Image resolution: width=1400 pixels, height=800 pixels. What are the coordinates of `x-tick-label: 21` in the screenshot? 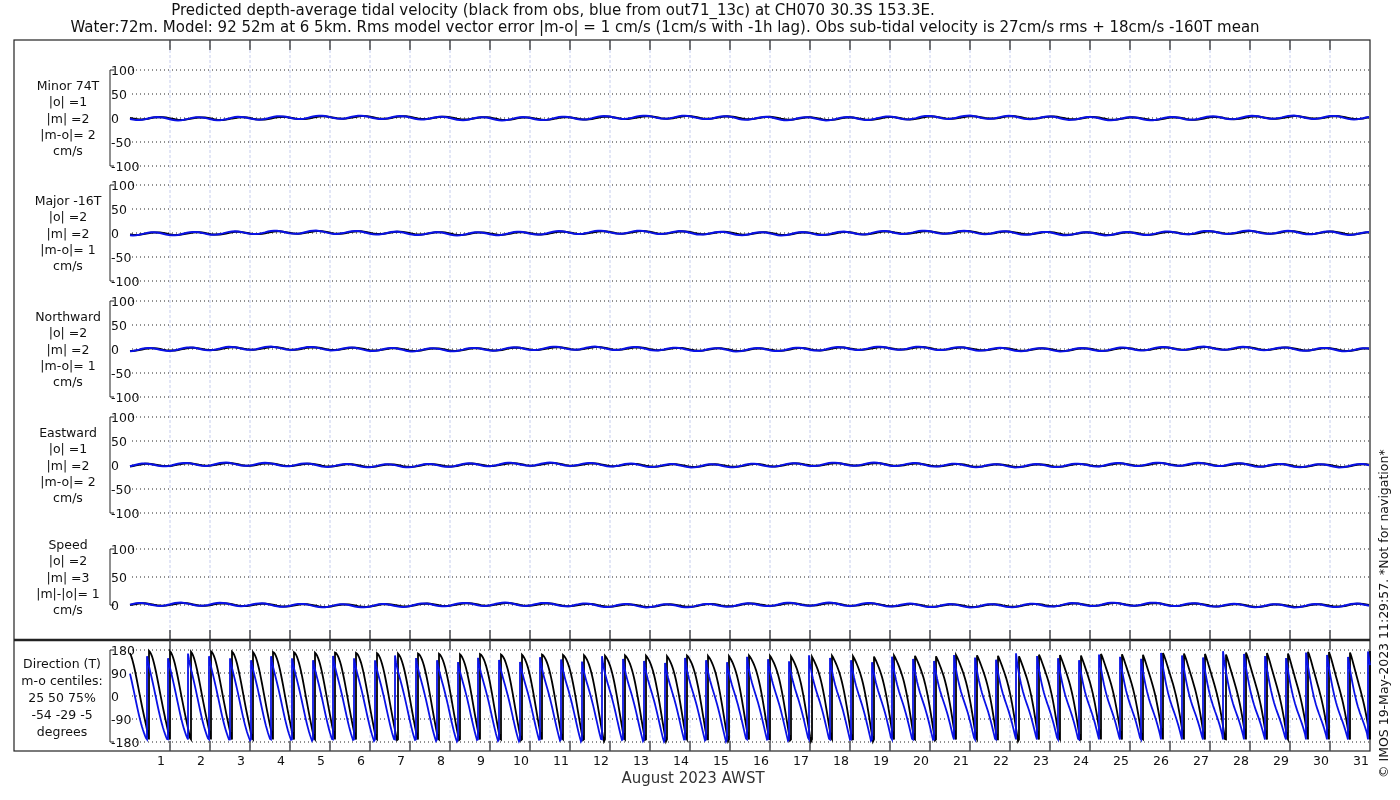 It's located at (961, 760).